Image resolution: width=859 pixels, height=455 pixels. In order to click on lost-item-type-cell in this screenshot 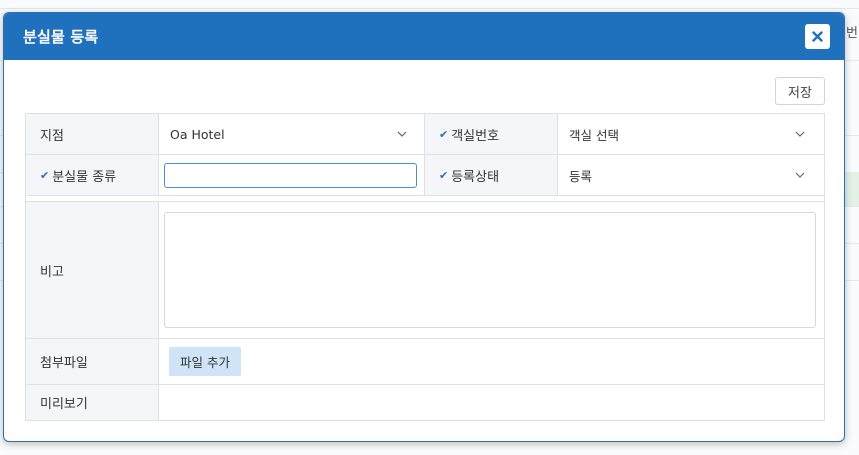, I will do `click(292, 175)`.